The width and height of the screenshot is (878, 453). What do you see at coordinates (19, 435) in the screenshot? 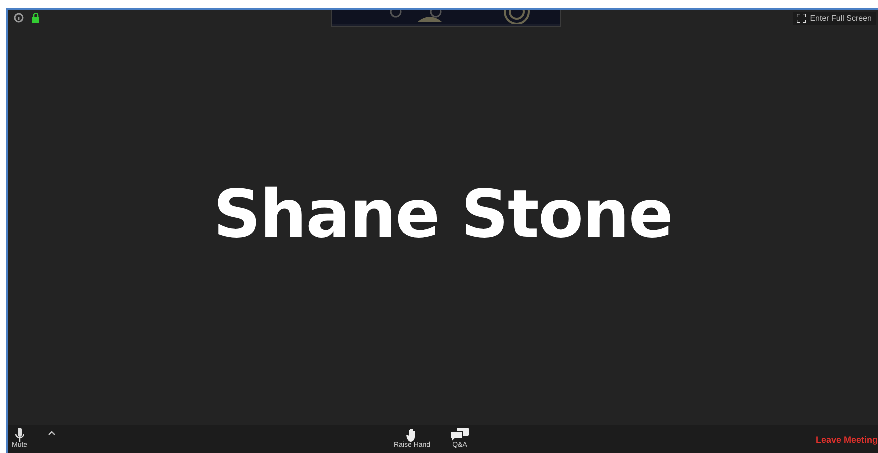
I see `microphone-icon` at bounding box center [19, 435].